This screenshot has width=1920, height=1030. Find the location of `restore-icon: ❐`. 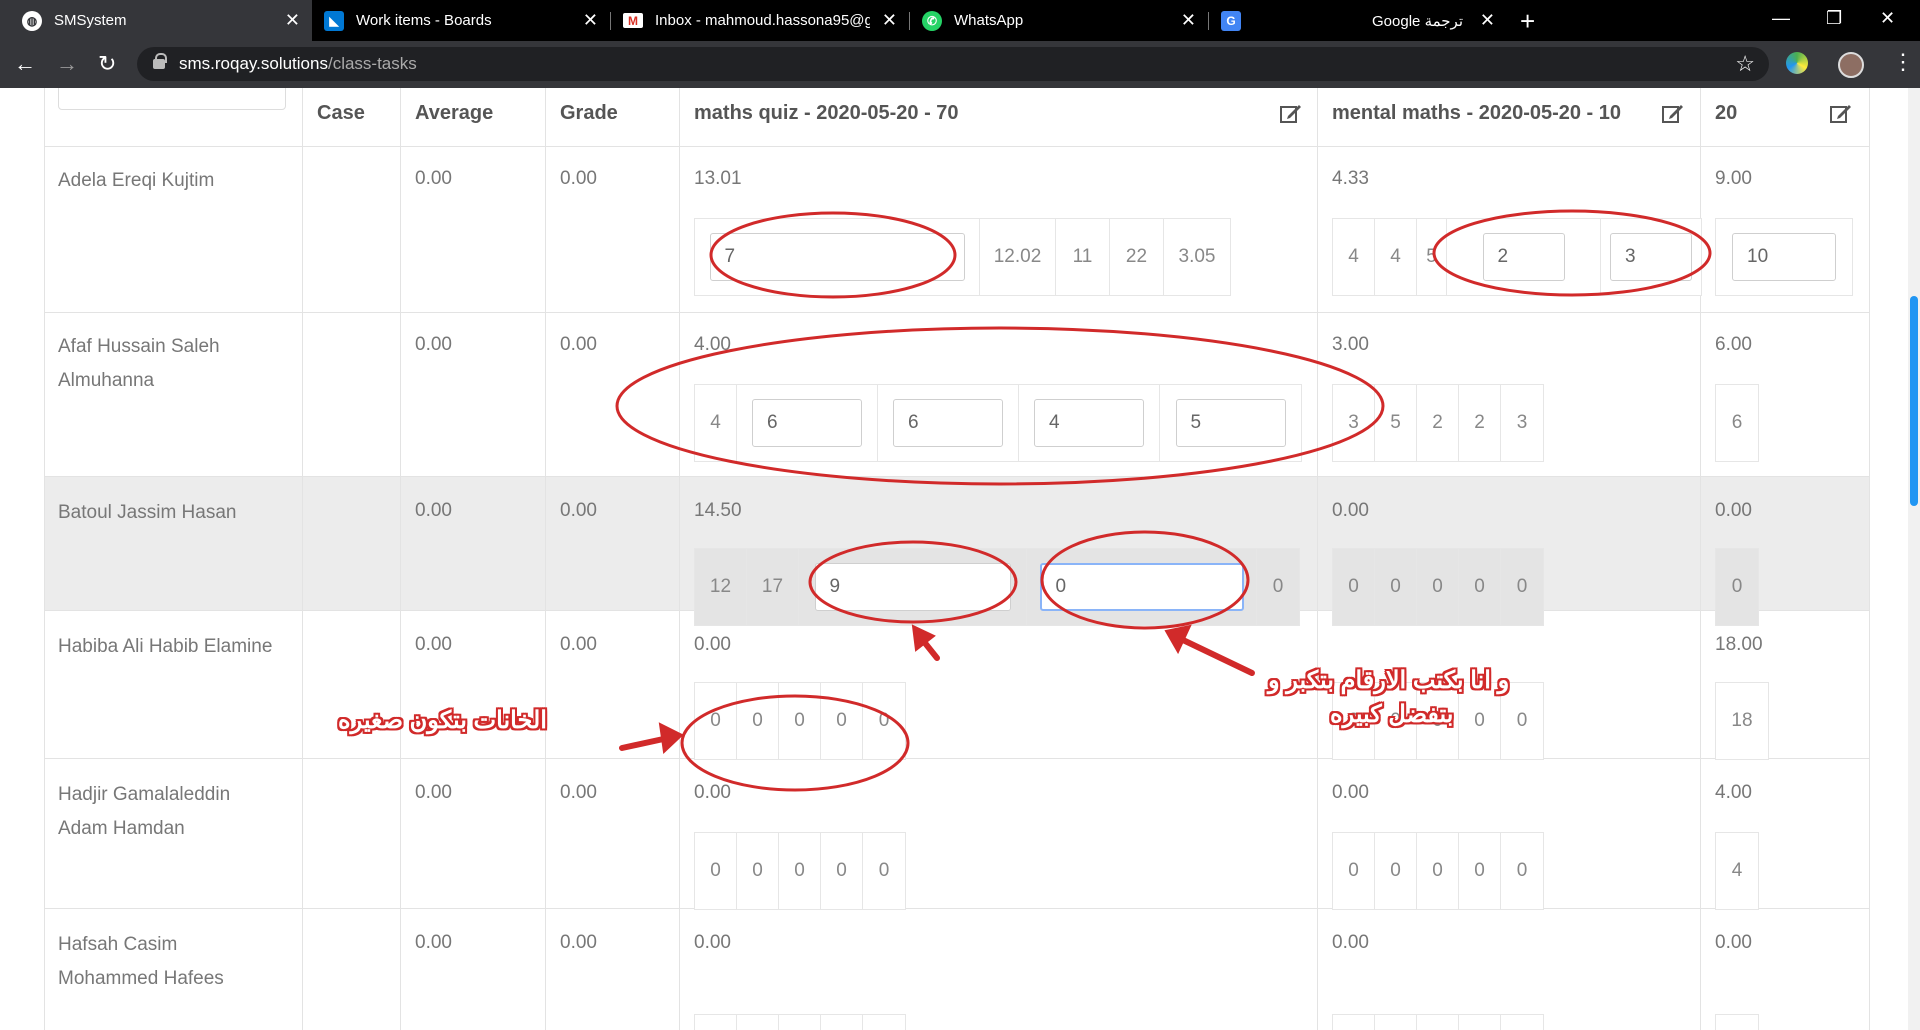

restore-icon: ❐ is located at coordinates (1834, 18).